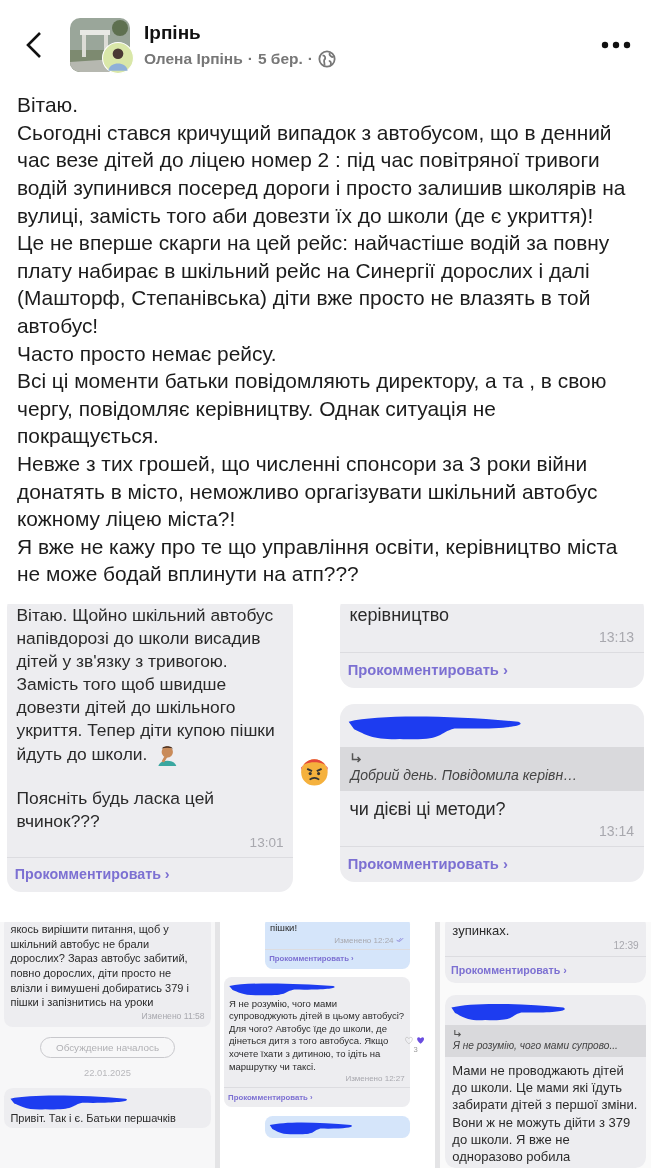 Image resolution: width=651 pixels, height=1168 pixels. I want to click on message-time: Изменено 11:58, so click(173, 1015).